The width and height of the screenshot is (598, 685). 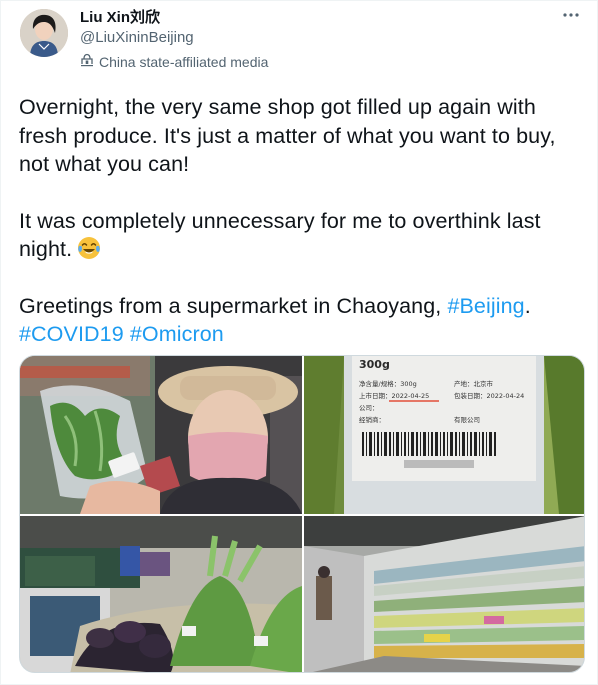 I want to click on photo-vegetable-aisle, so click(x=161, y=594).